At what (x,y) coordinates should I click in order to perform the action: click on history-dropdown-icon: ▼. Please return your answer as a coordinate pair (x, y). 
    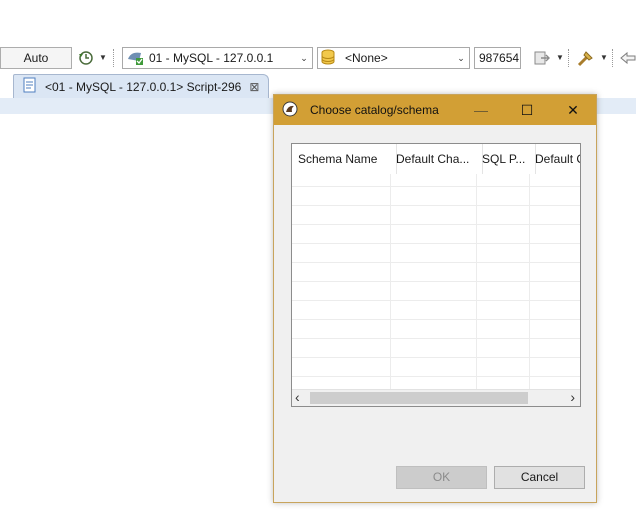
    Looking at the image, I should click on (103, 57).